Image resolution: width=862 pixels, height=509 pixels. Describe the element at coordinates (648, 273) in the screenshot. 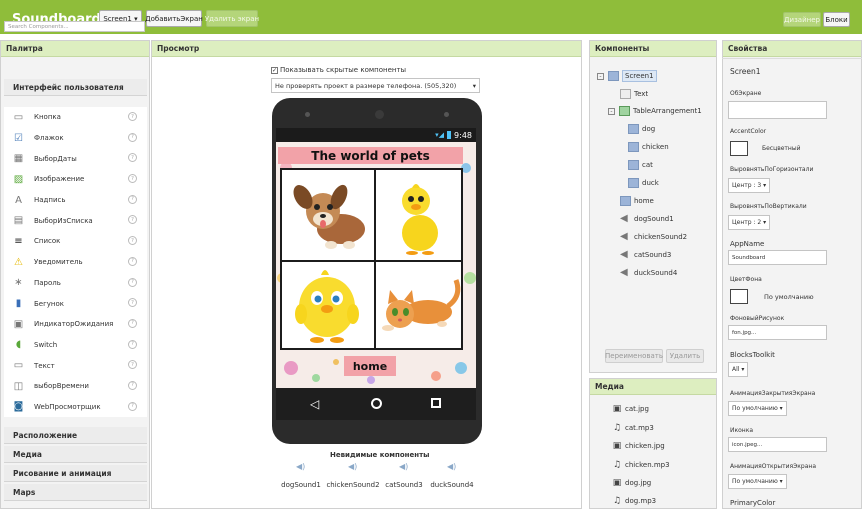

I see `tree-item: ◀ duckSound4` at that location.